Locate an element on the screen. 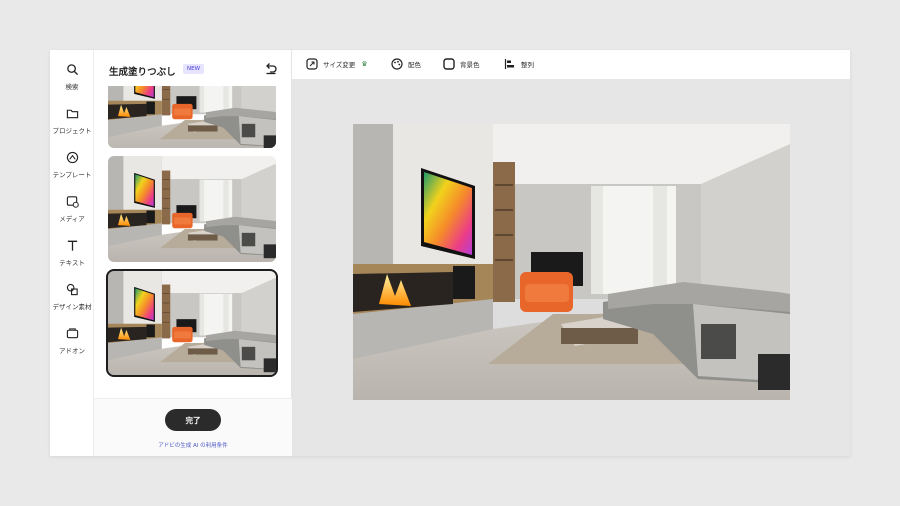 The image size is (900, 506). toolbar-label: 背景色 is located at coordinates (470, 65).